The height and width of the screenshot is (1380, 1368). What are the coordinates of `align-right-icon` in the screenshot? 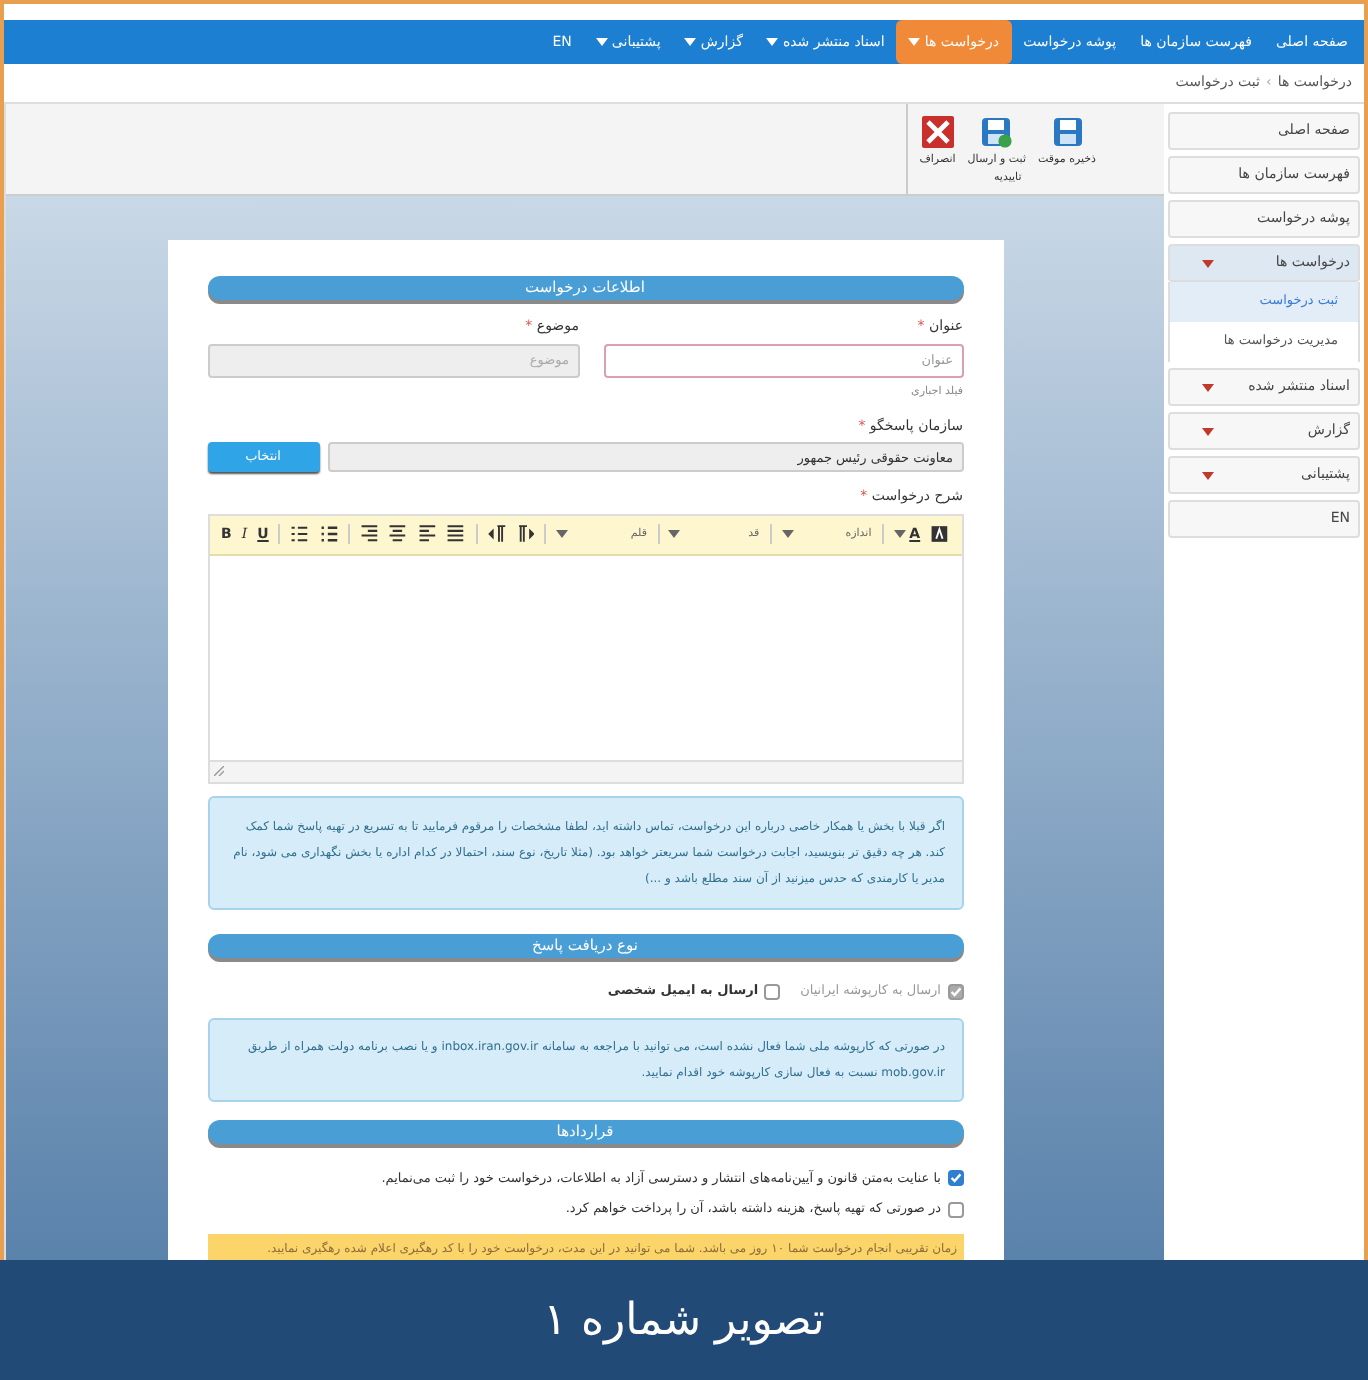 It's located at (369, 534).